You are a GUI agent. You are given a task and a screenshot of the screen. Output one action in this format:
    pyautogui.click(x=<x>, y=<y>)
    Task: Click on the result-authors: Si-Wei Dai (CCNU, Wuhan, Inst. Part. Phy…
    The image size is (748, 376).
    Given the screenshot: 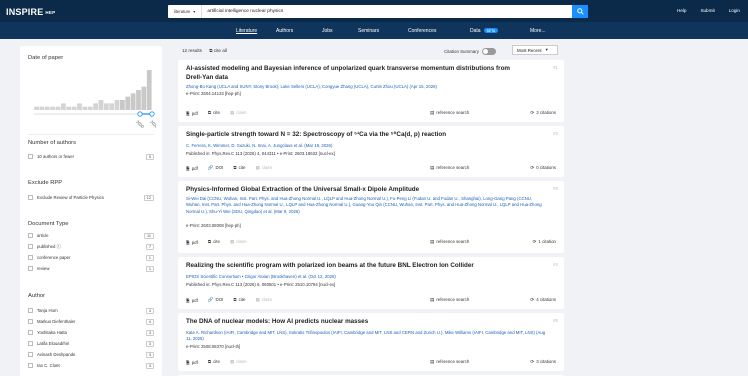 What is the action you would take?
    pyautogui.click(x=366, y=205)
    